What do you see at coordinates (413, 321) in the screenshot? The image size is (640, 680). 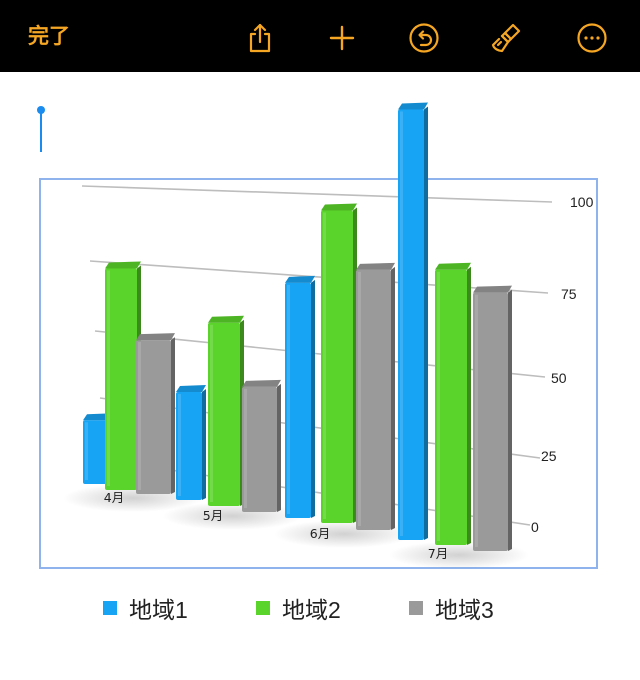 I see `bar-地域1-7月` at bounding box center [413, 321].